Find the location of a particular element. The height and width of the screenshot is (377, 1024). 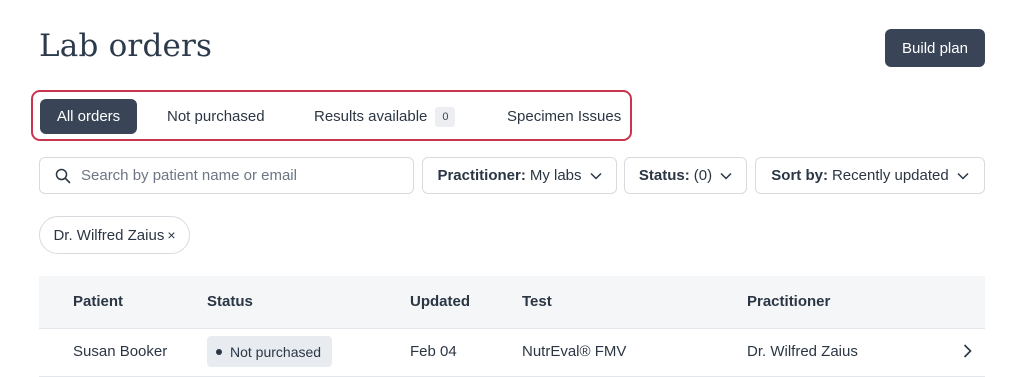

tab-label: Specimen Issues is located at coordinates (564, 116).